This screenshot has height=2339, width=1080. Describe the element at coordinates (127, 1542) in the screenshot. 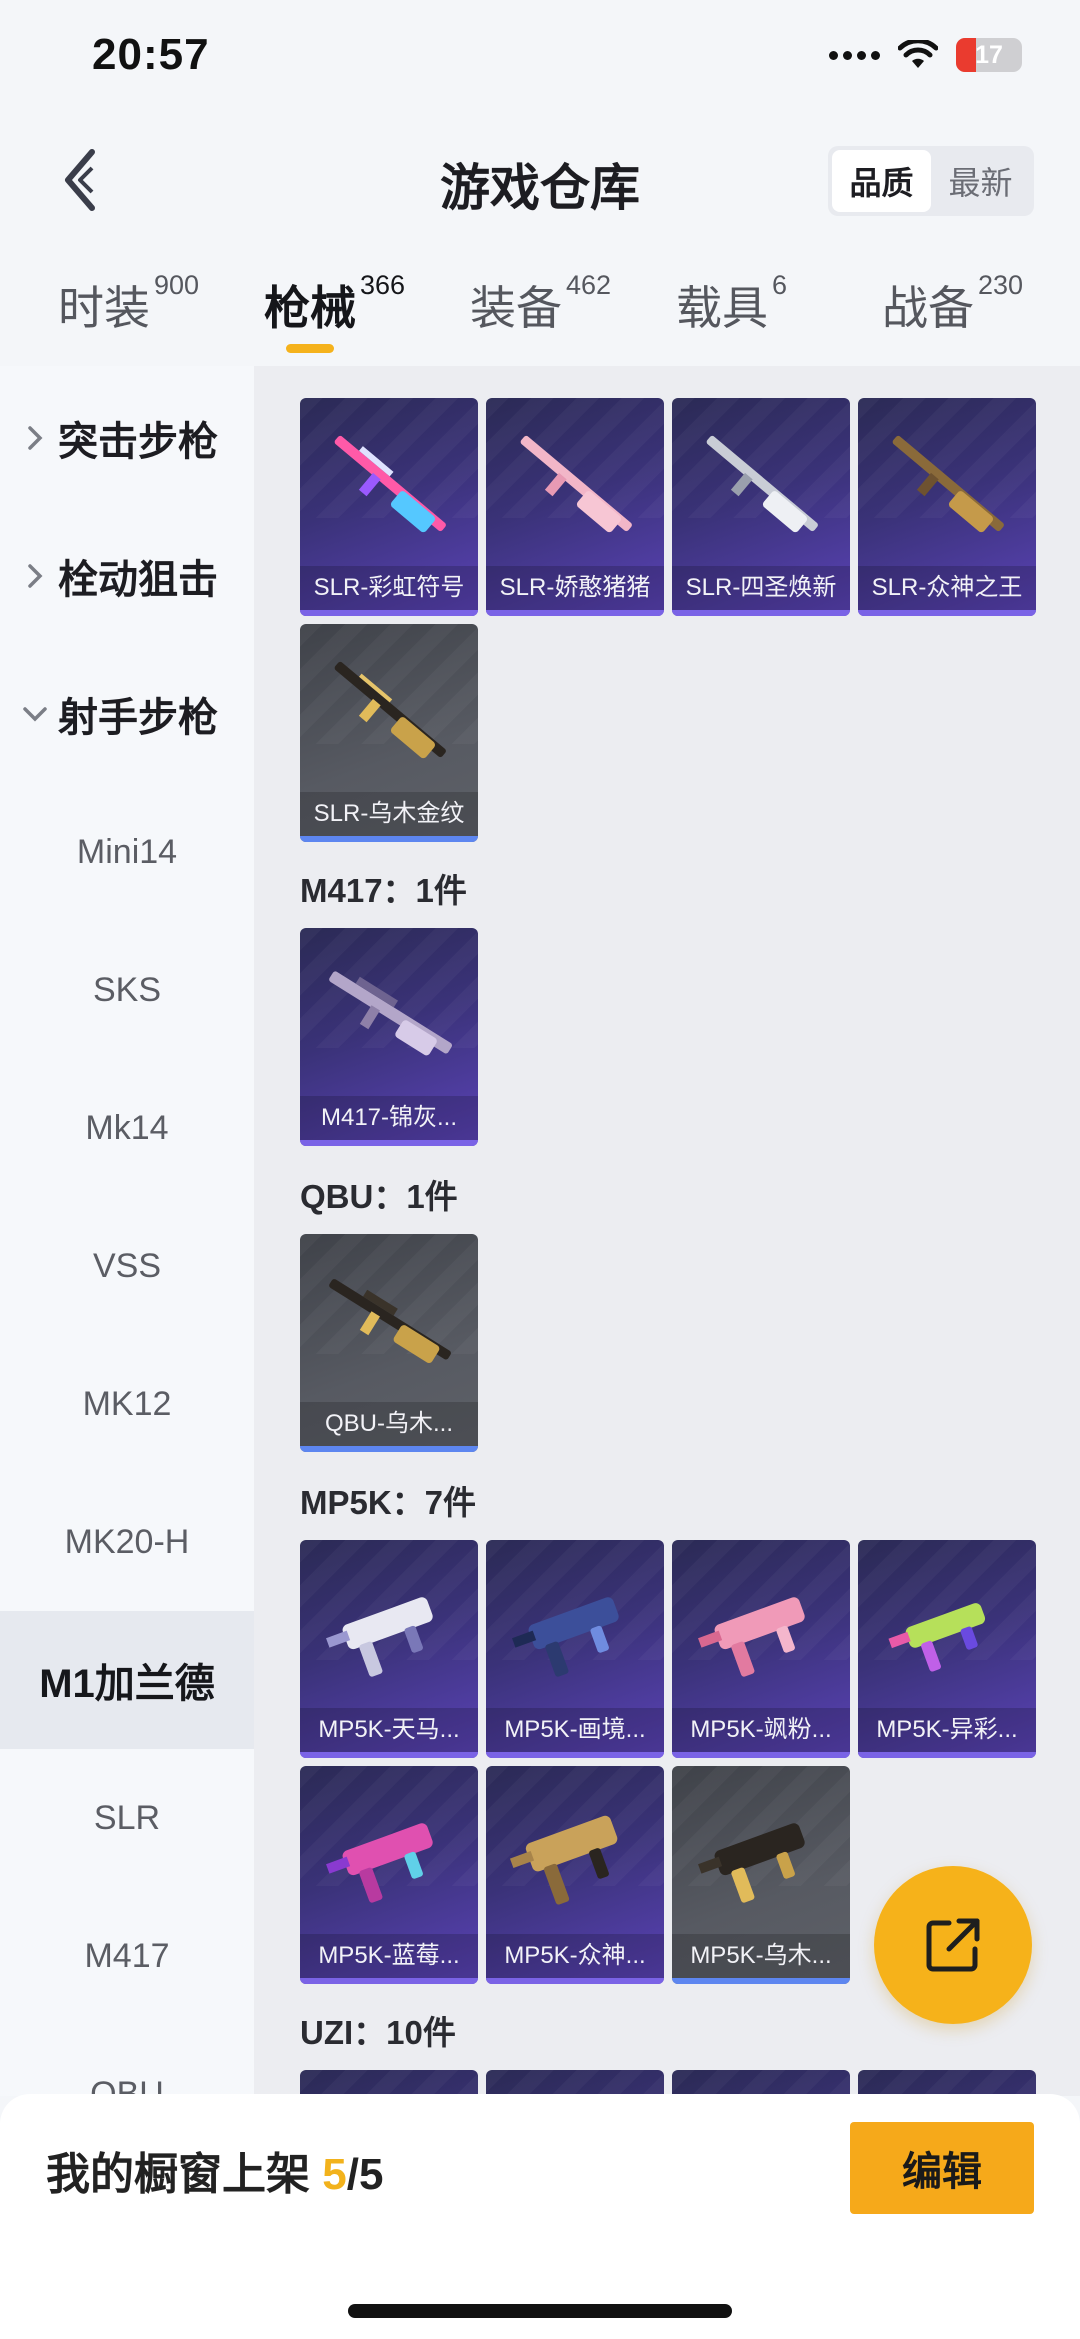

I see `sidebar-item-mk20h: MK20-H` at that location.